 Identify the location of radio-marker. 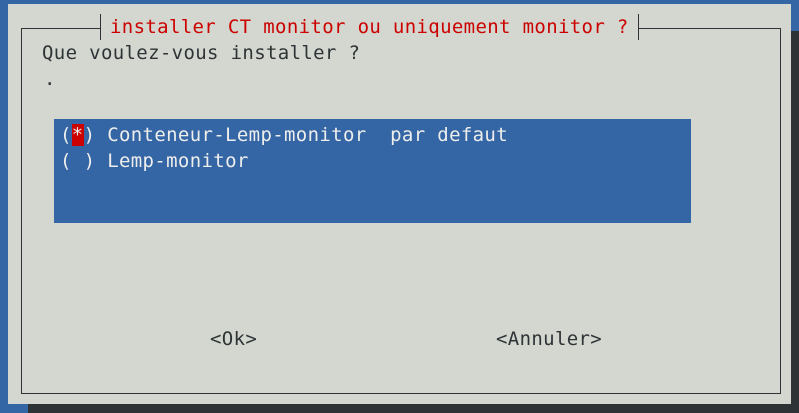
(78, 161).